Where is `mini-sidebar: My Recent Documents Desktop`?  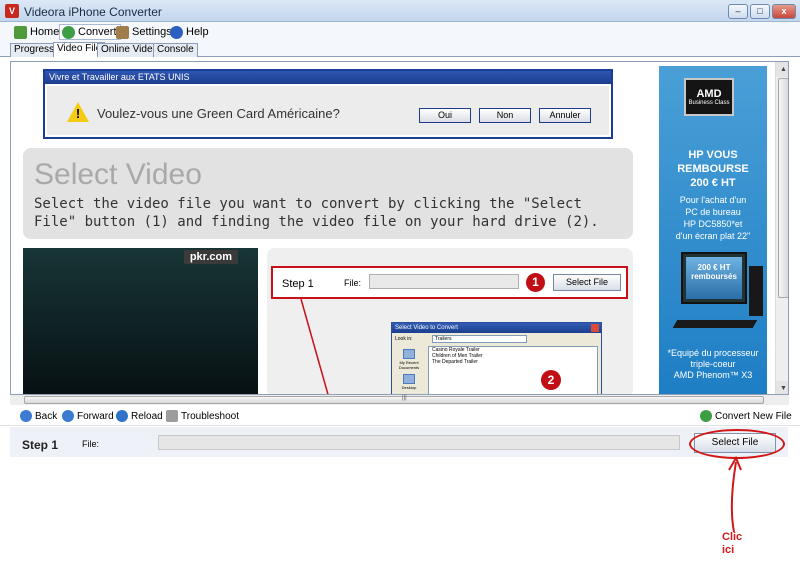 mini-sidebar: My Recent Documents Desktop is located at coordinates (409, 371).